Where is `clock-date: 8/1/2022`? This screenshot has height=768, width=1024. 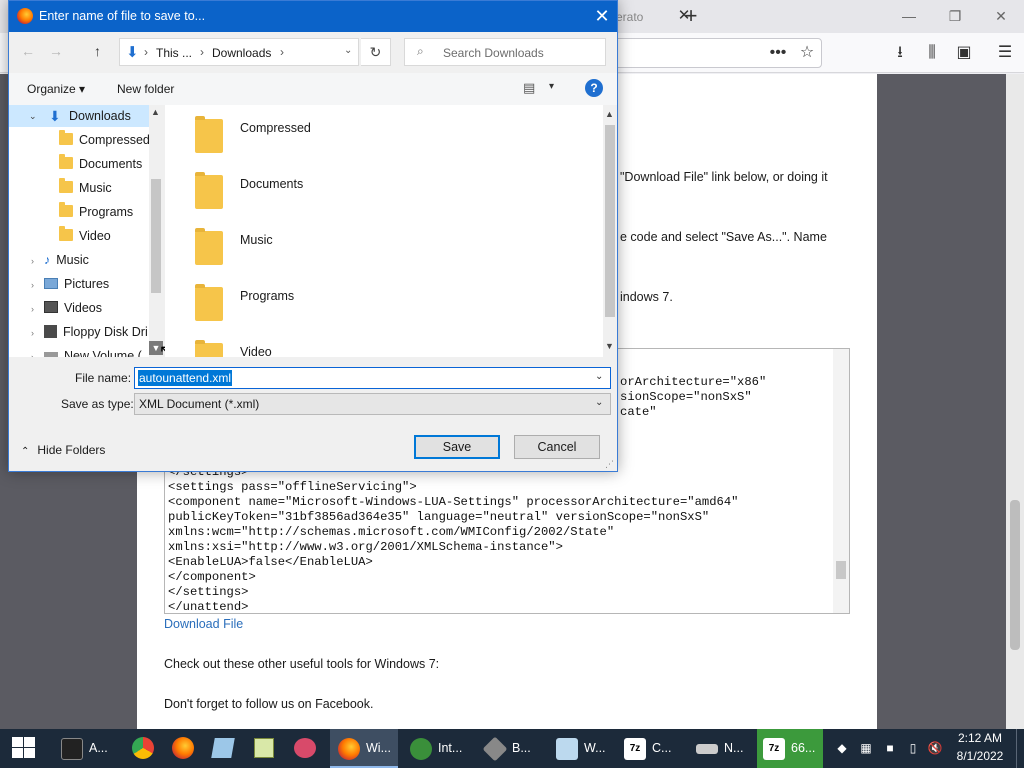 clock-date: 8/1/2022 is located at coordinates (980, 756).